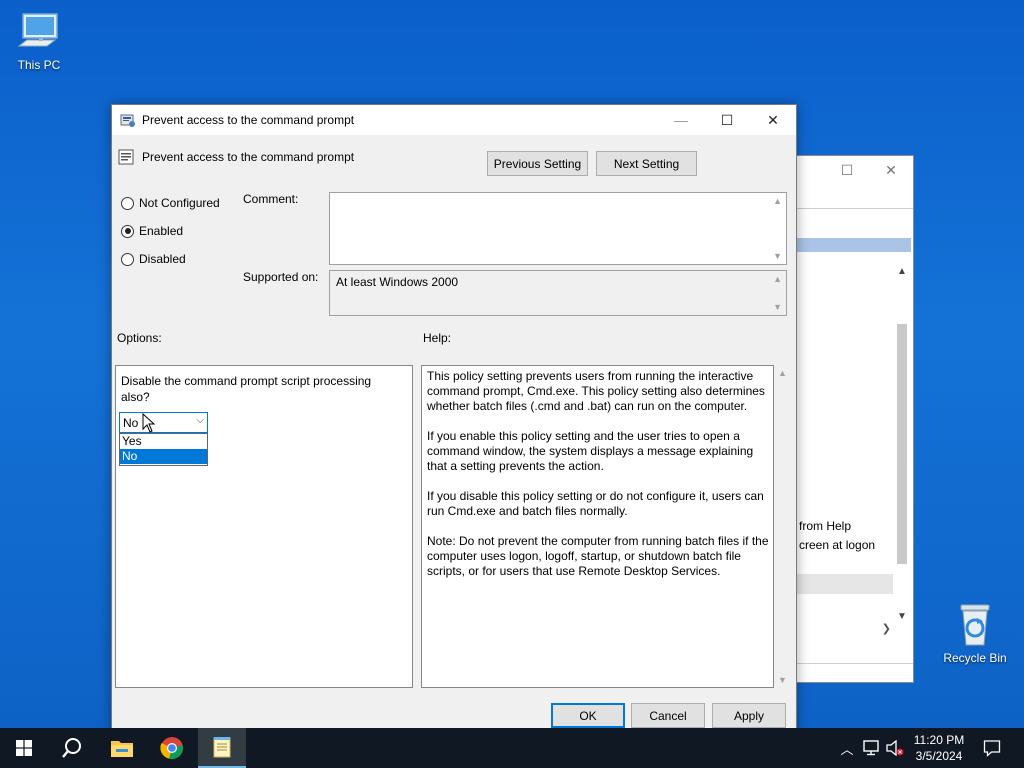 This screenshot has height=768, width=1024. I want to click on file-explorer-icon, so click(122, 749).